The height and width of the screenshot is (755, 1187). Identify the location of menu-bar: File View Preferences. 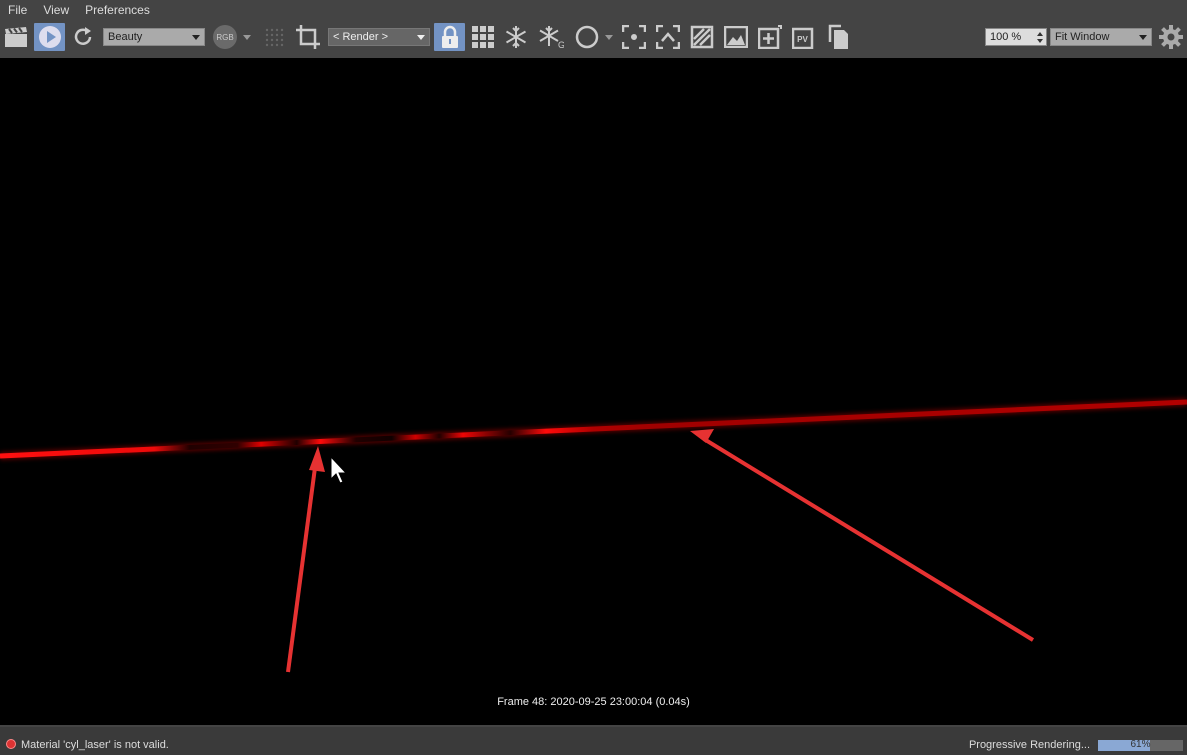
(593, 10).